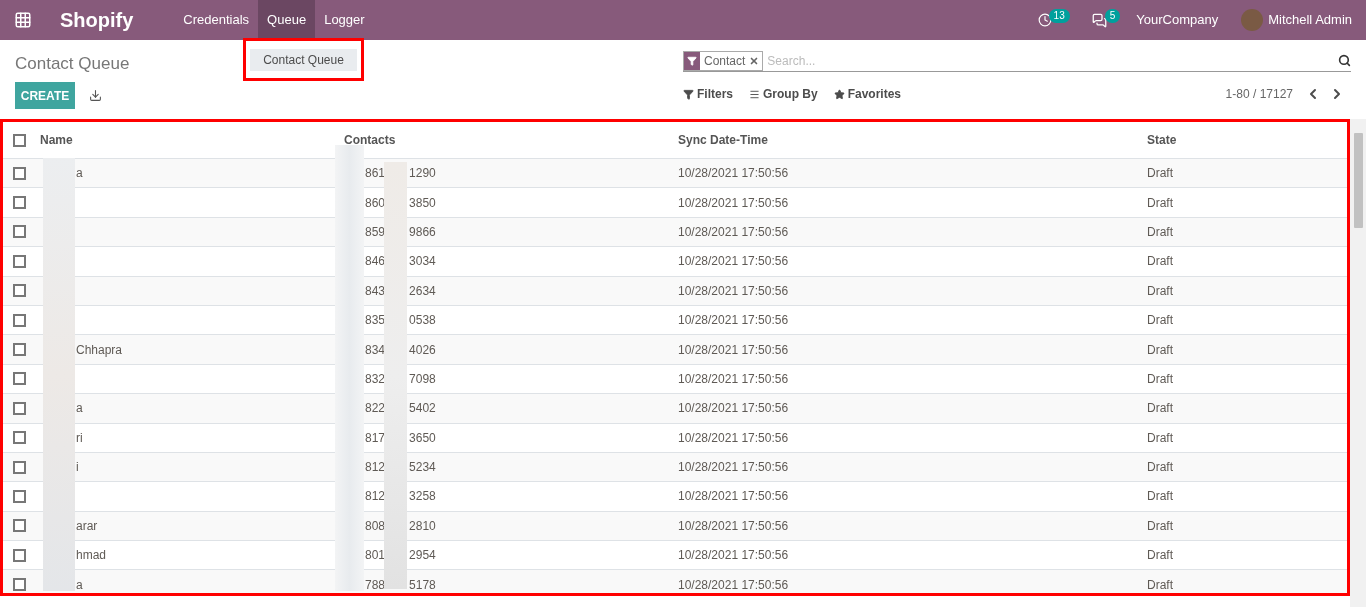 This screenshot has width=1366, height=607. What do you see at coordinates (375, 291) in the screenshot?
I see `table-cell-text: 843` at bounding box center [375, 291].